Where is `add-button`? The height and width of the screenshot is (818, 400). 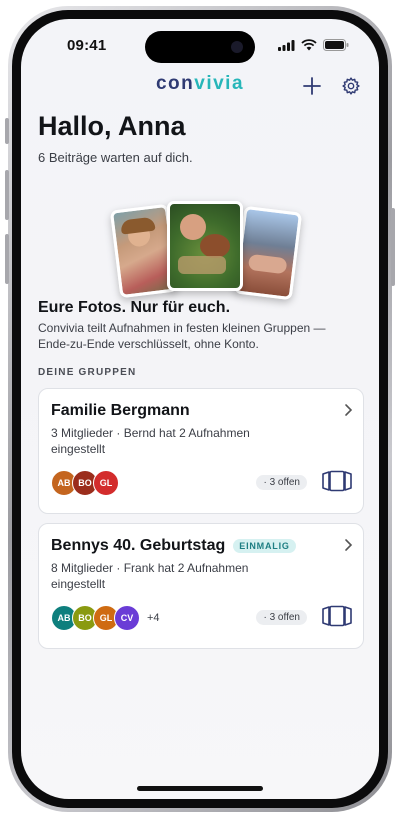 add-button is located at coordinates (312, 86).